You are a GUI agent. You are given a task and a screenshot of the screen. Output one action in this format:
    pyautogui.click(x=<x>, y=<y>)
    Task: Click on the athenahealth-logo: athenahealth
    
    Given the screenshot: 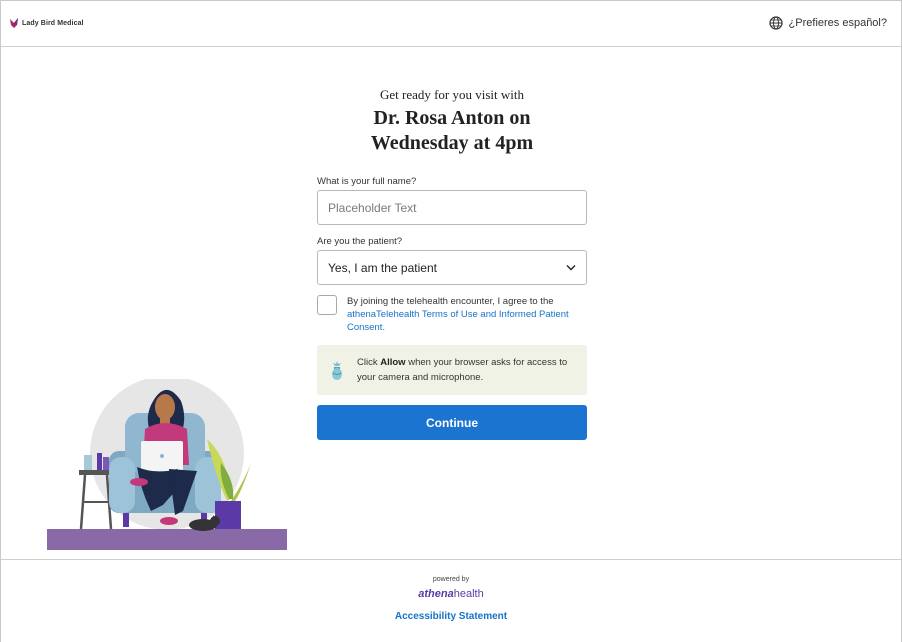 What is the action you would take?
    pyautogui.click(x=451, y=594)
    